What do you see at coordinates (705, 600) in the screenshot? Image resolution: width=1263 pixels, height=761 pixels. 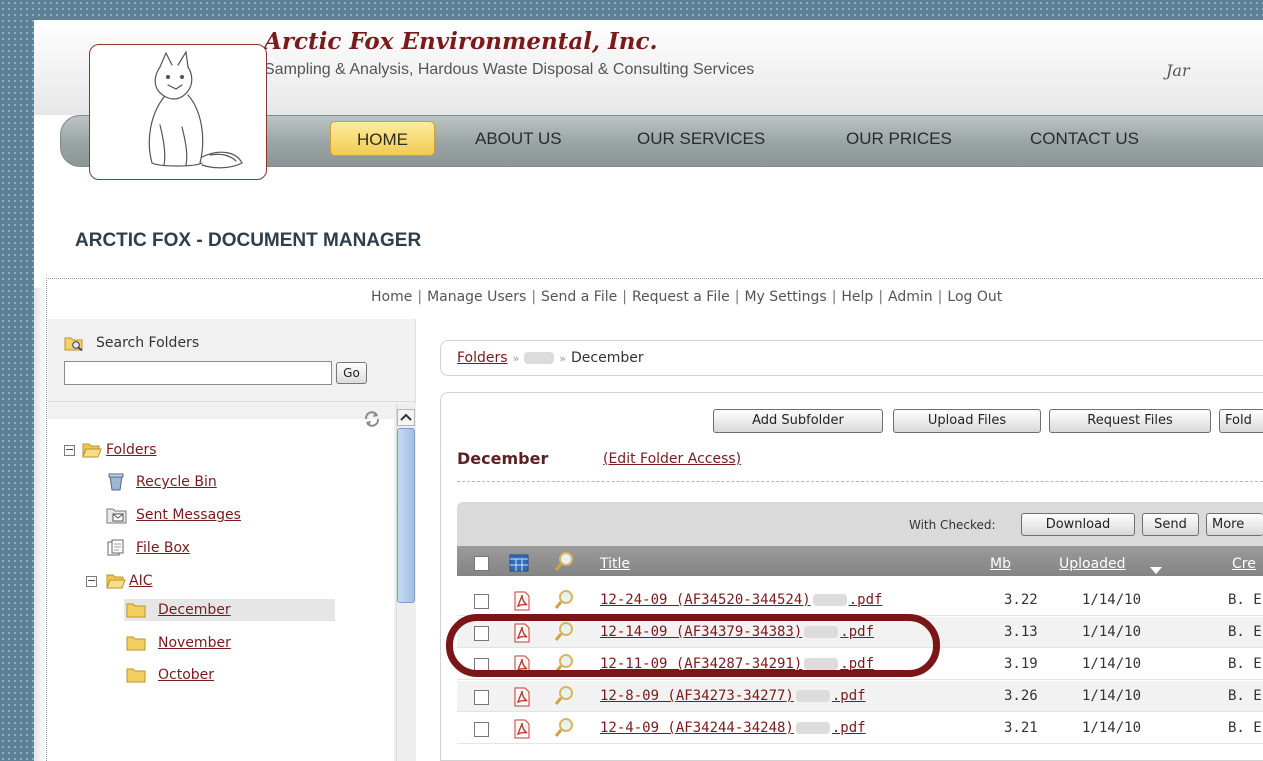 I see `file-title-prefix: 12-24-09 (AF34520-344524)` at bounding box center [705, 600].